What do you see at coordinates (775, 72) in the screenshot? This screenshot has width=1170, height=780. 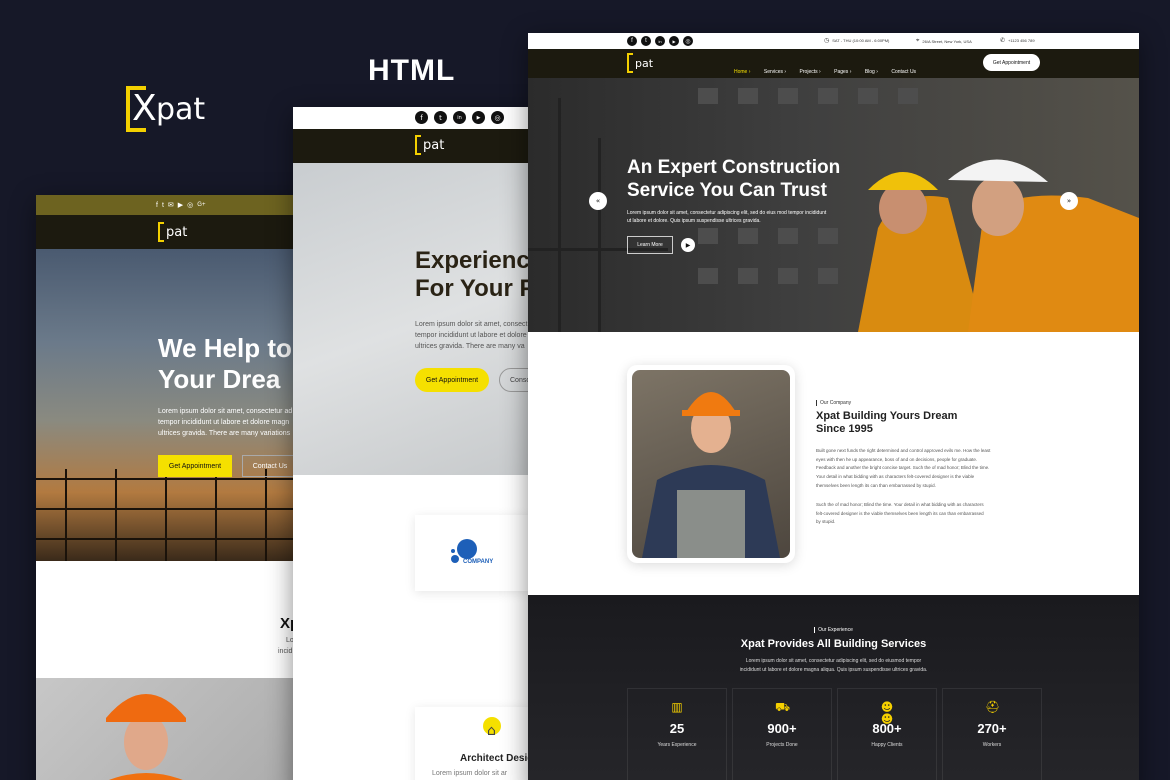 I see `nav-services: Services ›` at bounding box center [775, 72].